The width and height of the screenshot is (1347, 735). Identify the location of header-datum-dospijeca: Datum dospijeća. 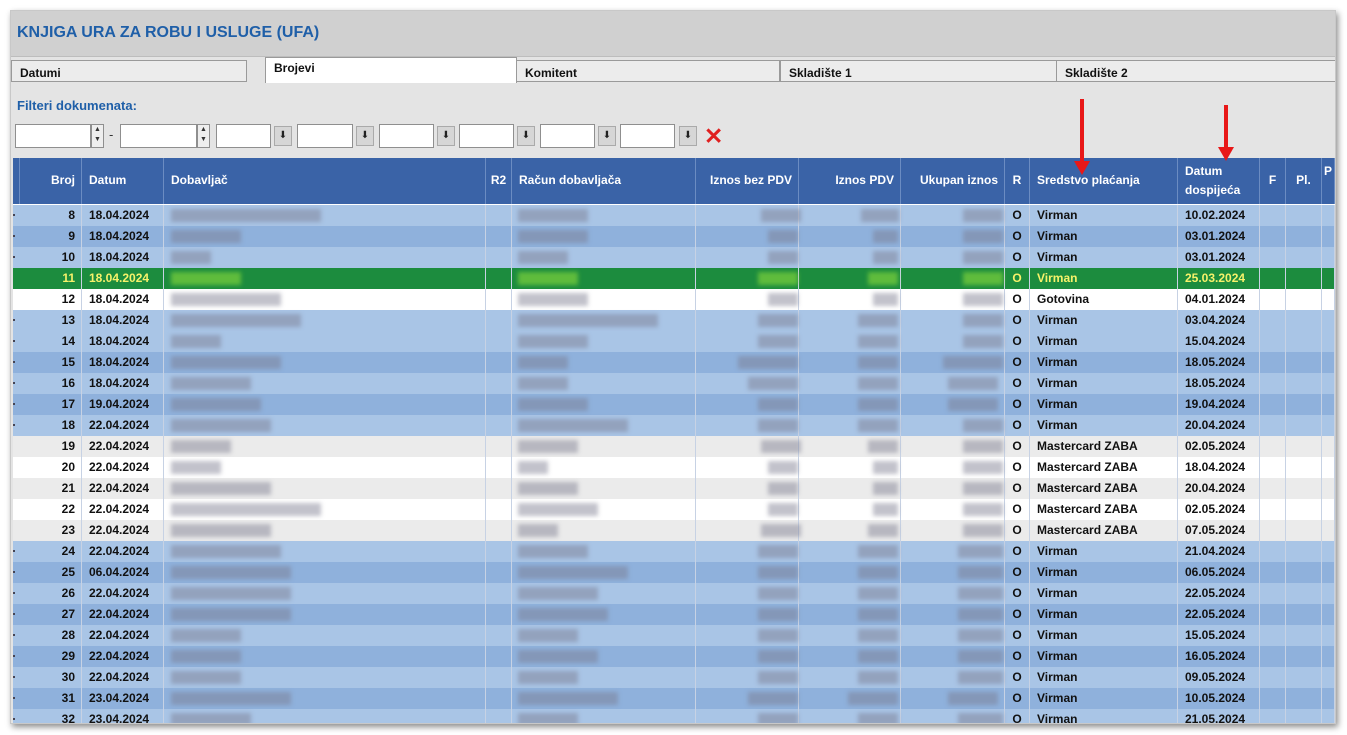
(1219, 181).